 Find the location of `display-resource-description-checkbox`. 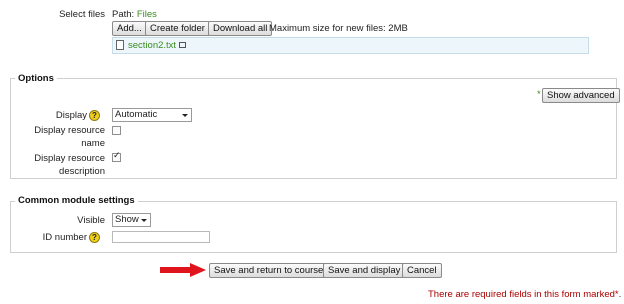

display-resource-description-checkbox is located at coordinates (116, 156).